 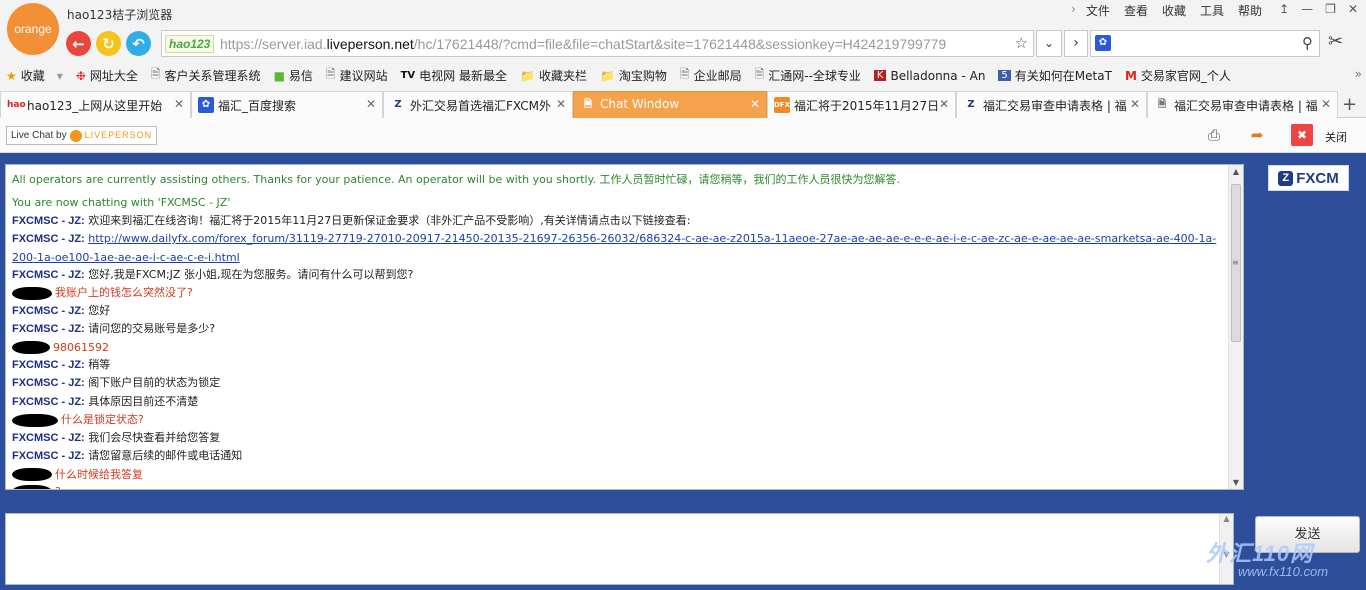 What do you see at coordinates (861, 104) in the screenshot?
I see `tab-dailyfx: DFX 福汇将于2015年11月27日 ✕` at bounding box center [861, 104].